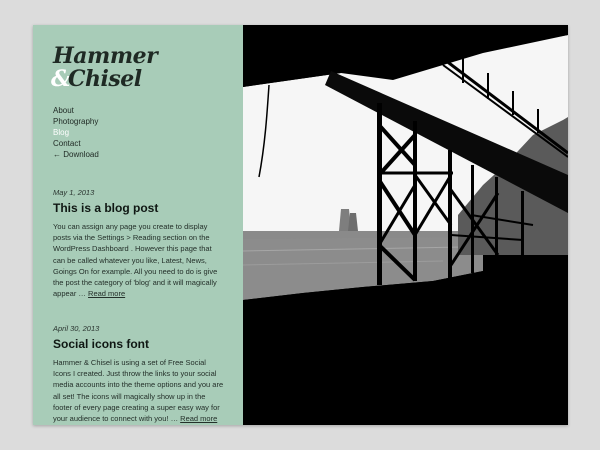  I want to click on post-title: Social icons font, so click(139, 344).